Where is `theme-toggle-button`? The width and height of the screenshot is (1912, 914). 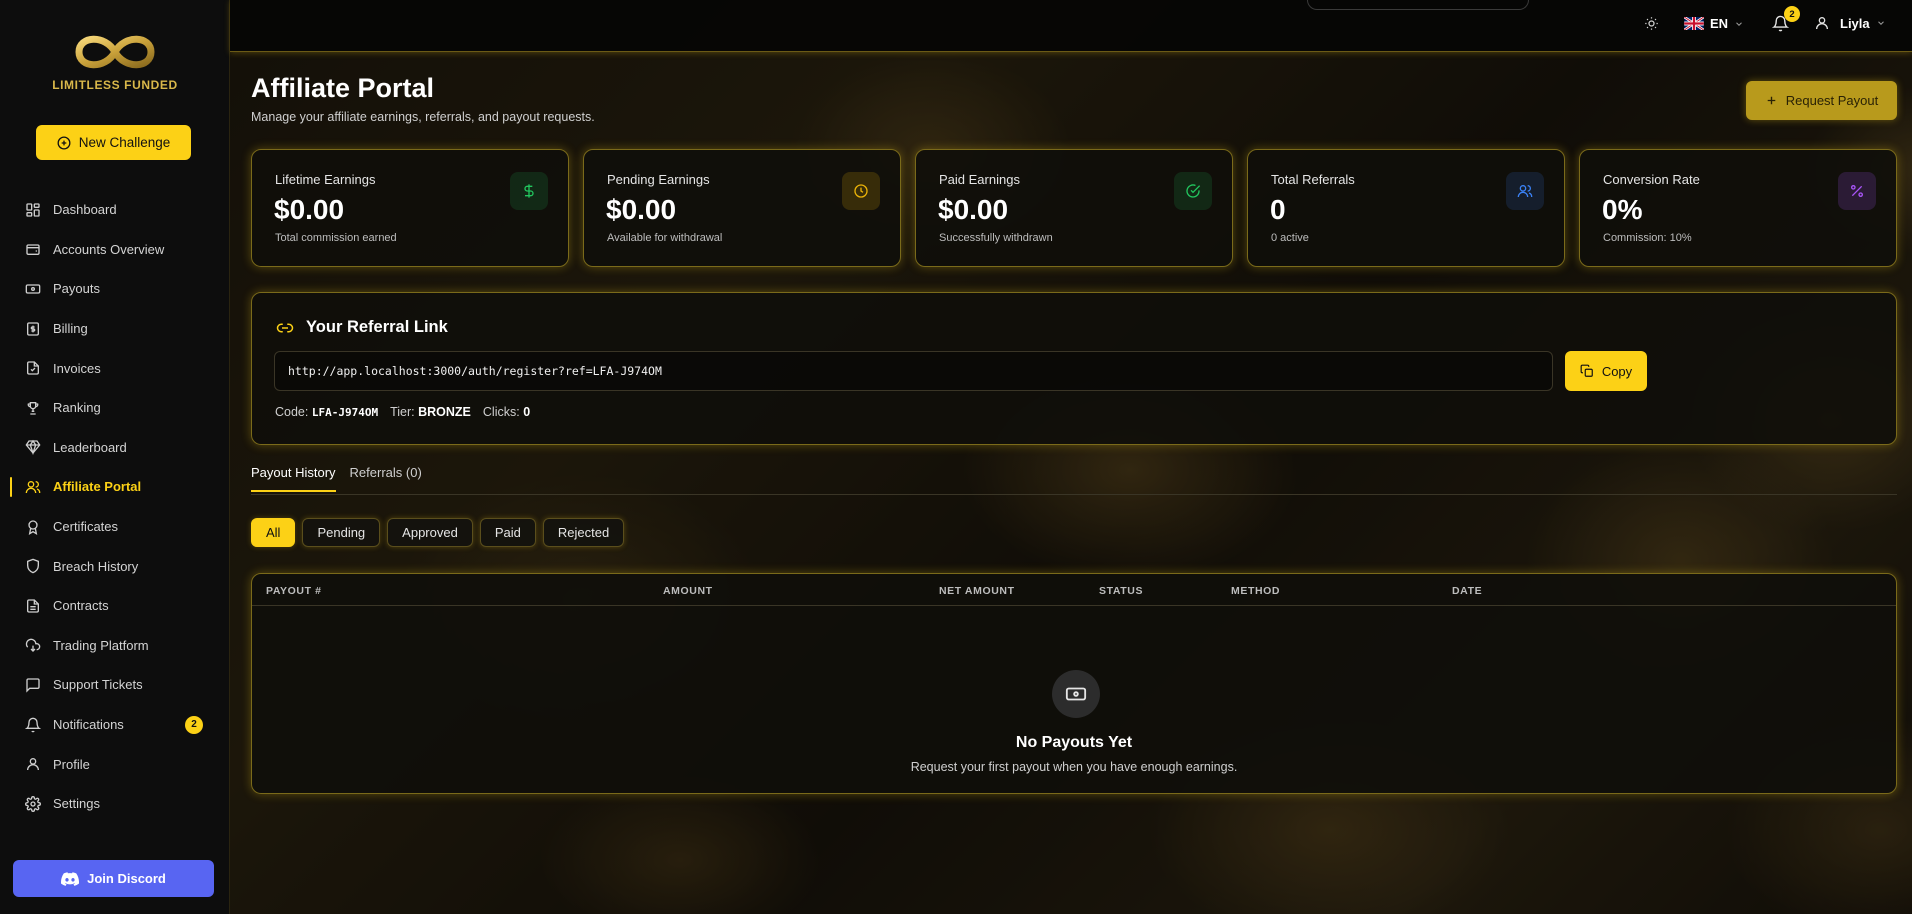 theme-toggle-button is located at coordinates (1651, 23).